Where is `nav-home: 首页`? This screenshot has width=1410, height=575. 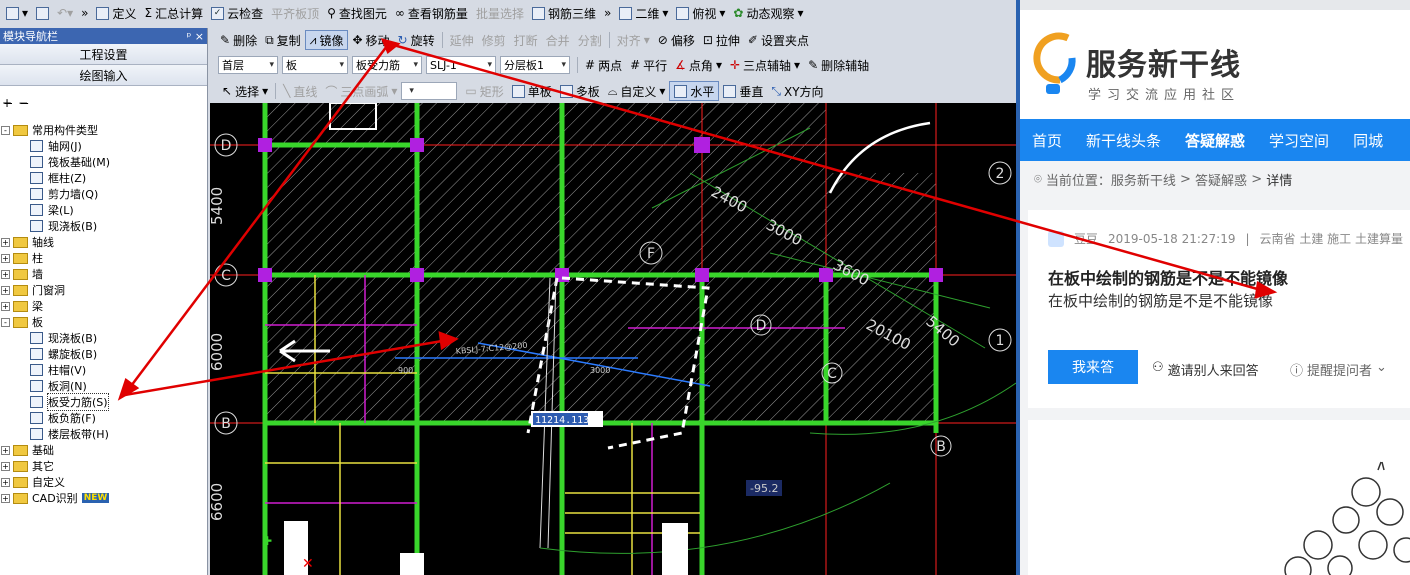
nav-home: 首页 is located at coordinates (1047, 140).